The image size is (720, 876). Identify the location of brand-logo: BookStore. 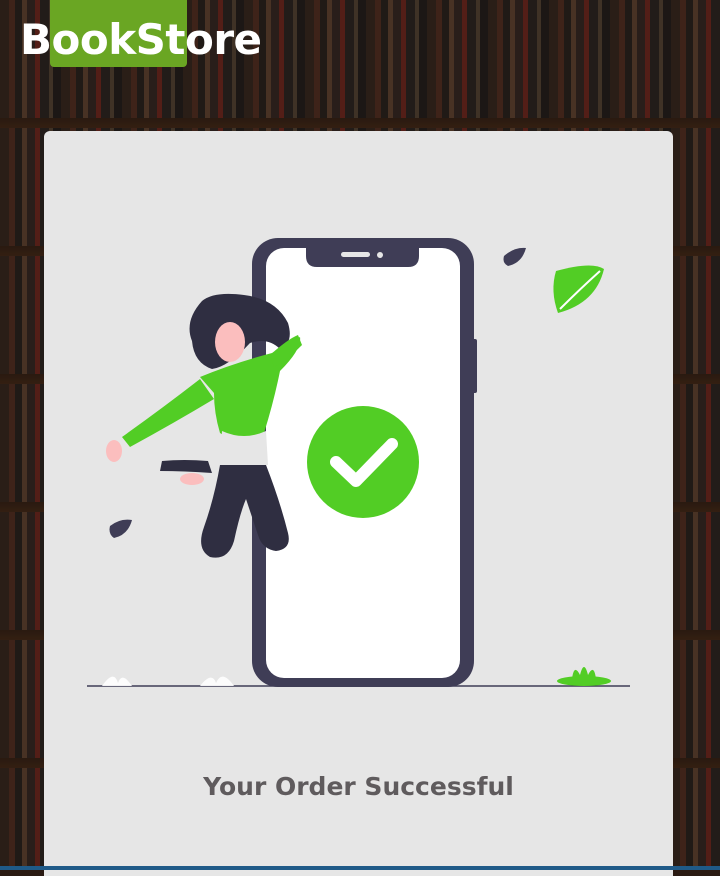
(141, 34).